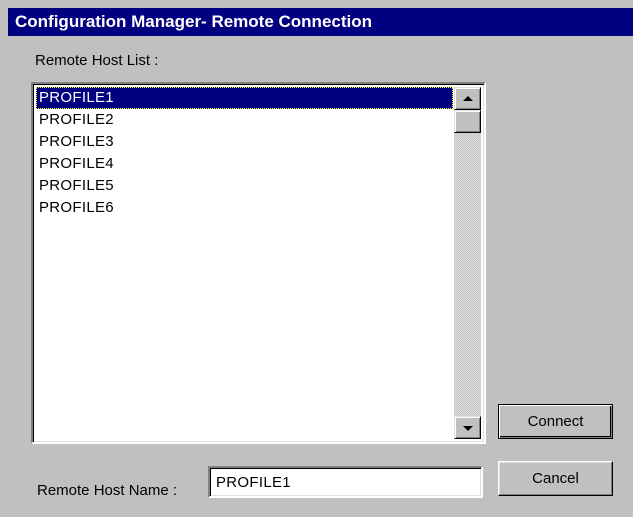 The width and height of the screenshot is (633, 517). Describe the element at coordinates (244, 142) in the screenshot. I see `list-item-profile3: PROFILE3` at that location.